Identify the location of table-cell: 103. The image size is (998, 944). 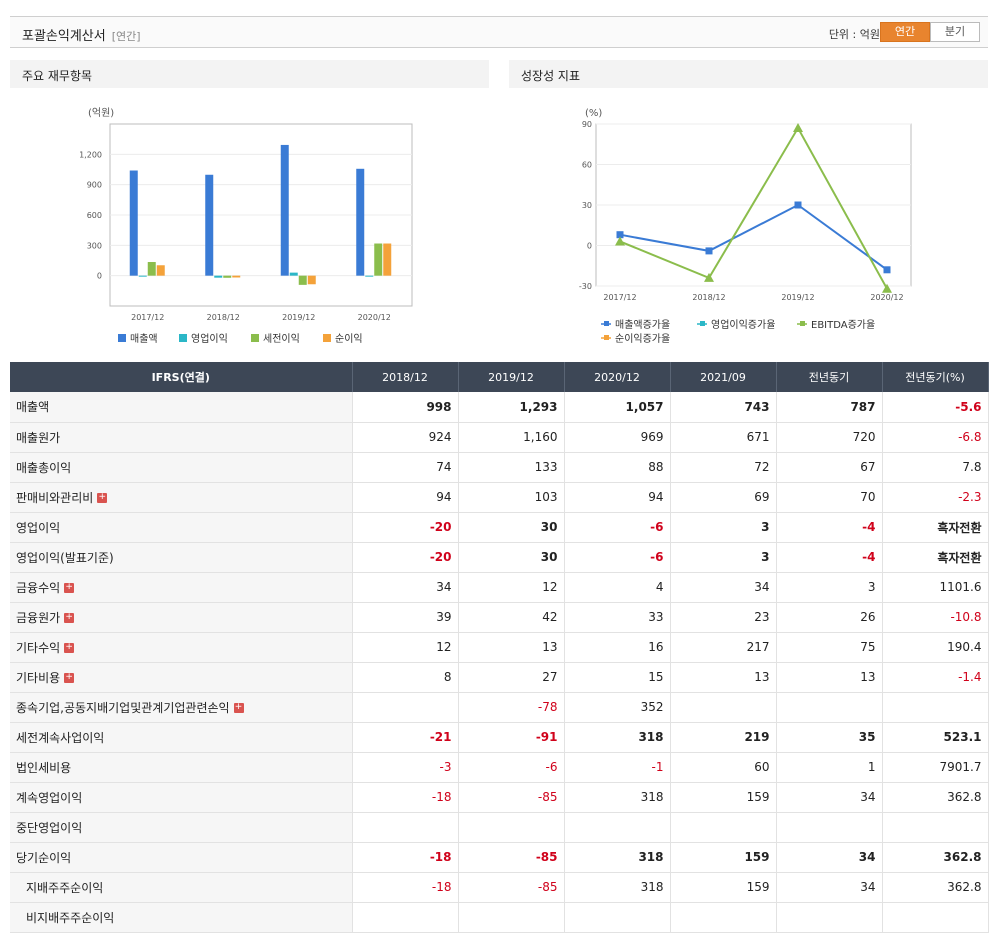
(511, 497).